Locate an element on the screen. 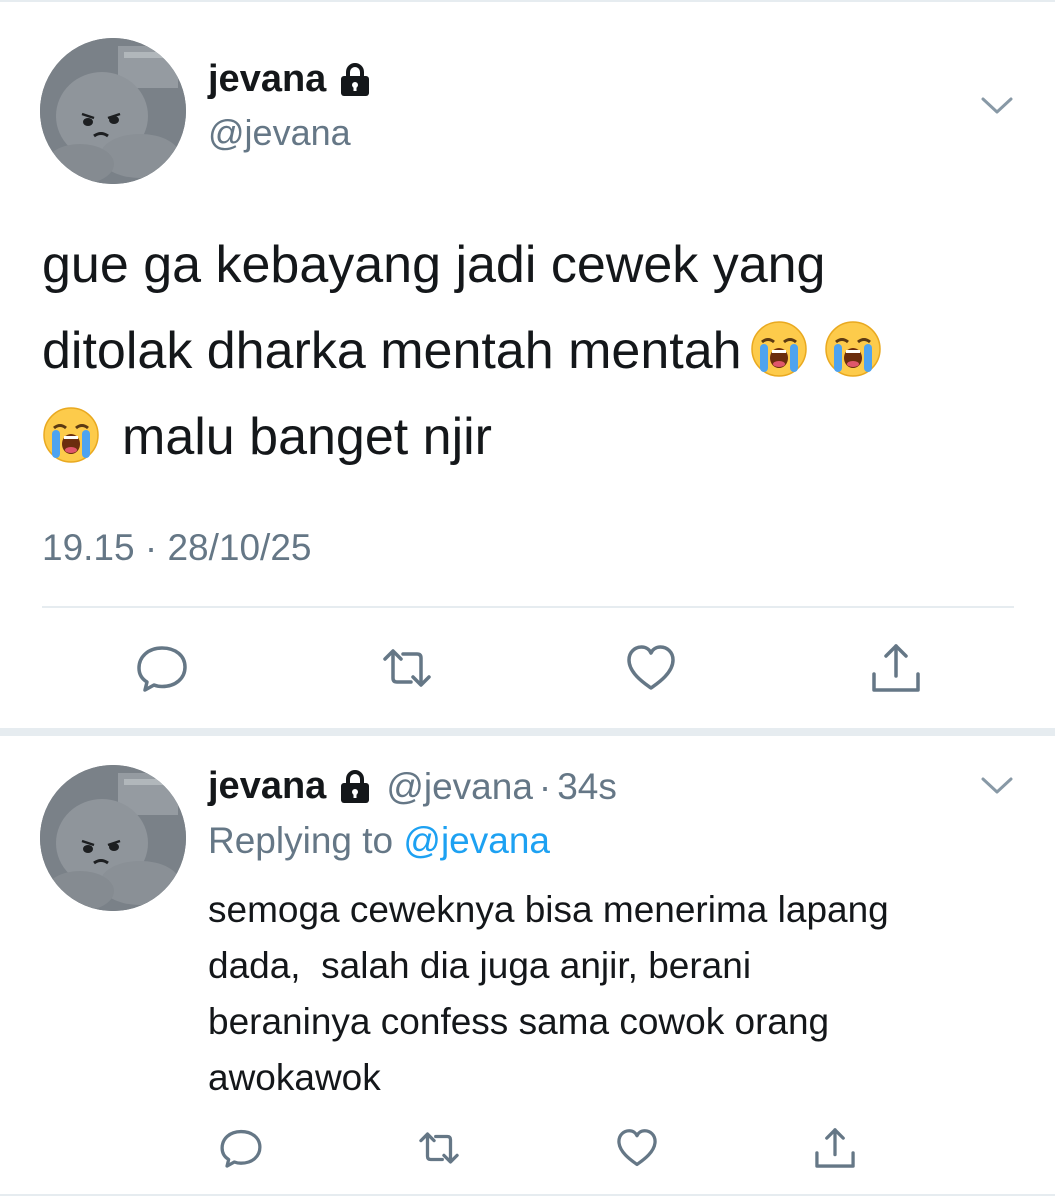 This screenshot has height=1200, width=1055. reply-text-line: semoga ceweknya bisa menerima lapang is located at coordinates (548, 909).